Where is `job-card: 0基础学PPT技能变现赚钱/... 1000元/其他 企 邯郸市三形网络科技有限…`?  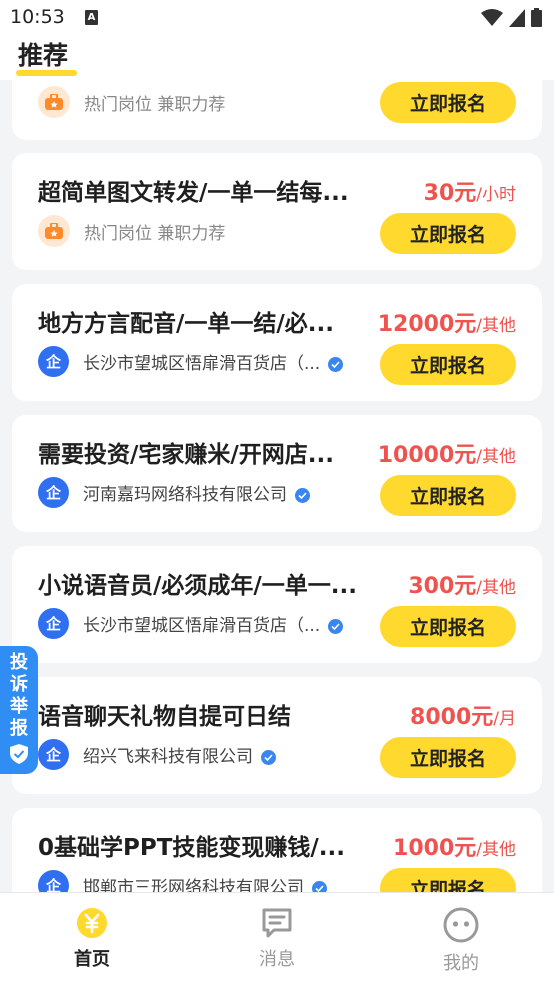
job-card: 0基础学PPT技能变现赚钱/... 1000元/其他 企 邯郸市三形网络科技有限… is located at coordinates (277, 850).